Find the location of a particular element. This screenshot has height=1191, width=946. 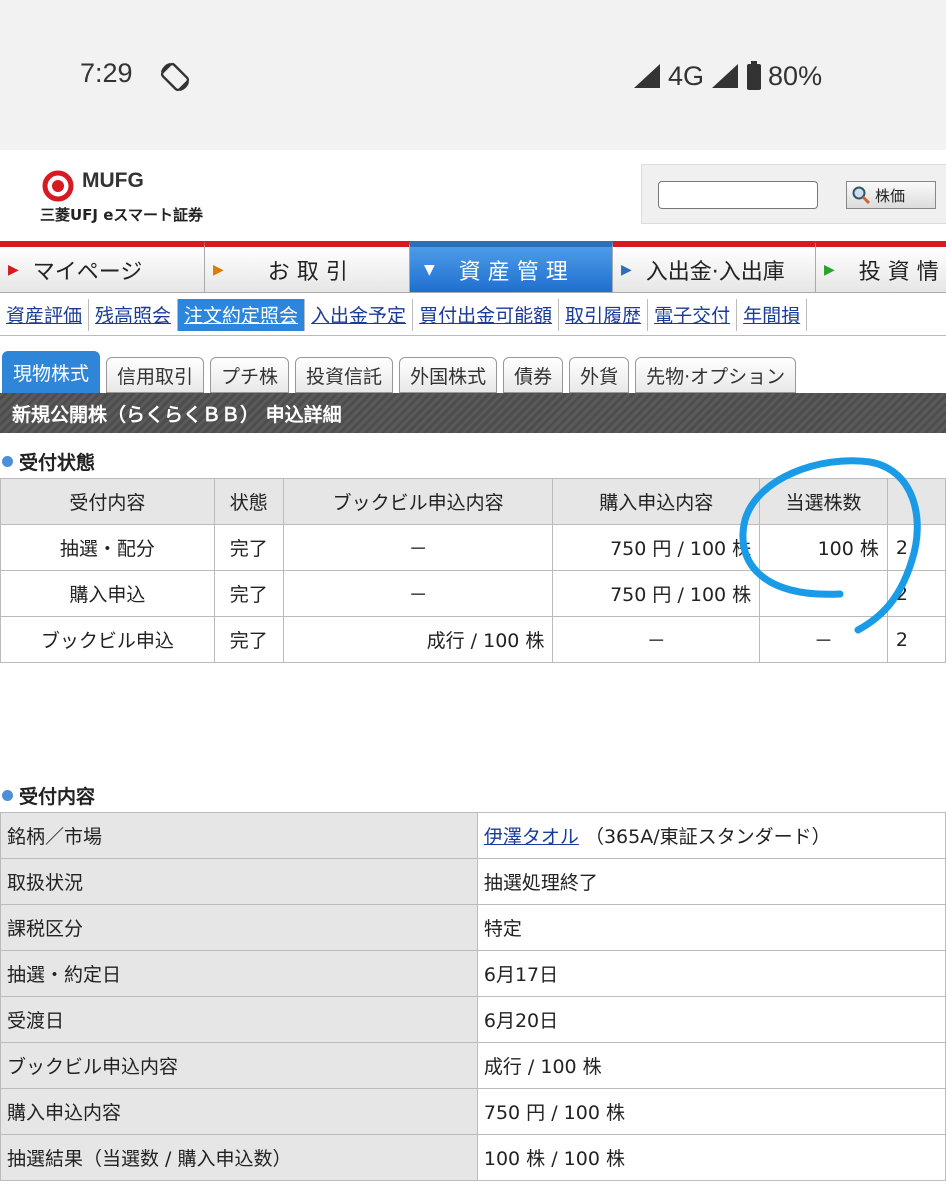

bullet-icon is located at coordinates (7, 461).